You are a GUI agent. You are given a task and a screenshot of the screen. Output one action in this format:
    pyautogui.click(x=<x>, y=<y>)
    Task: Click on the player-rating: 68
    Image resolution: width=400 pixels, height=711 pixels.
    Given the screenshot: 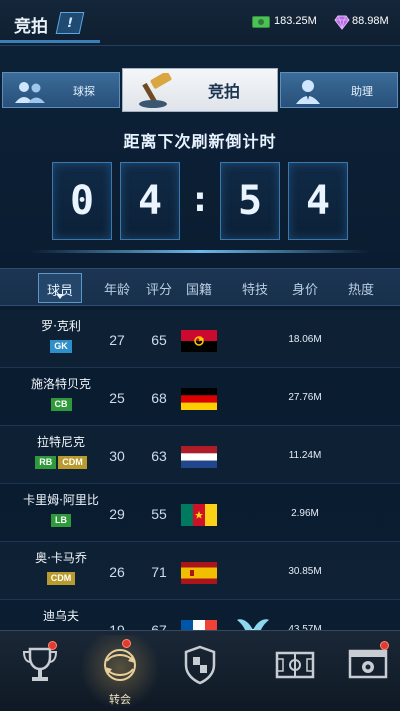 What is the action you would take?
    pyautogui.click(x=159, y=398)
    